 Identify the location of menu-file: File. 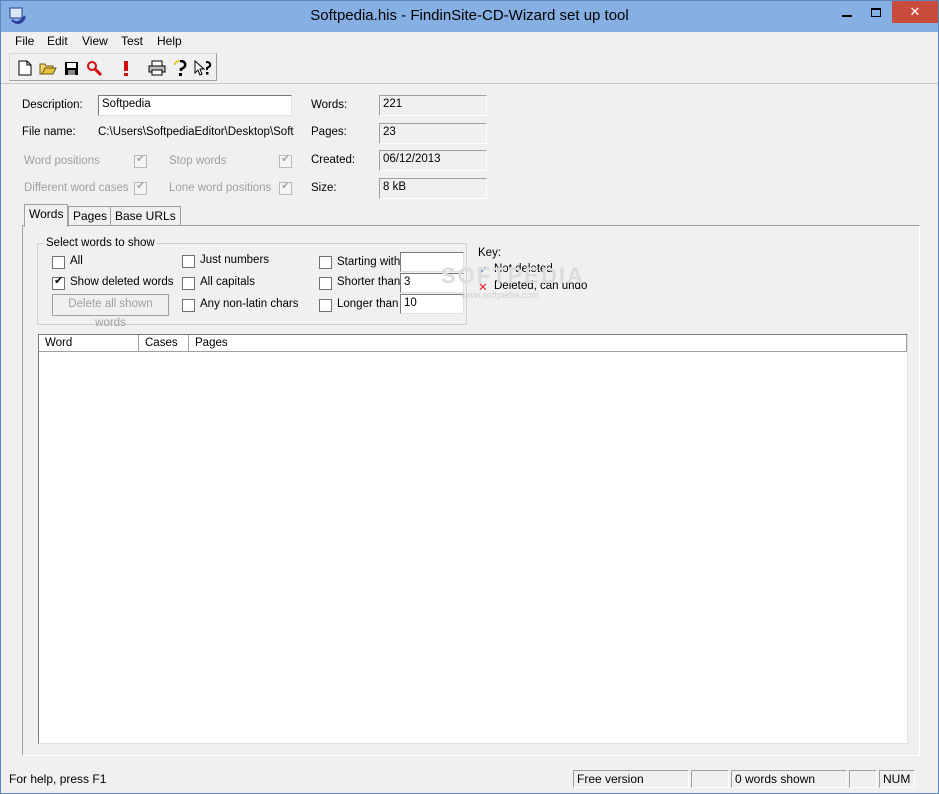
(24, 41).